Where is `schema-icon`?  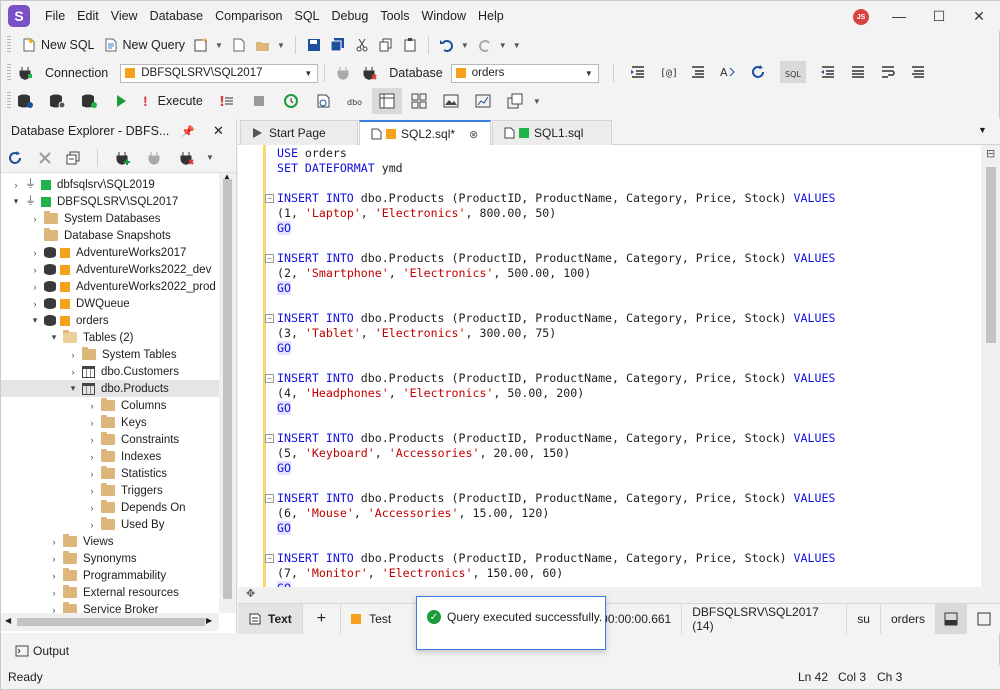
schema-icon is located at coordinates (419, 101).